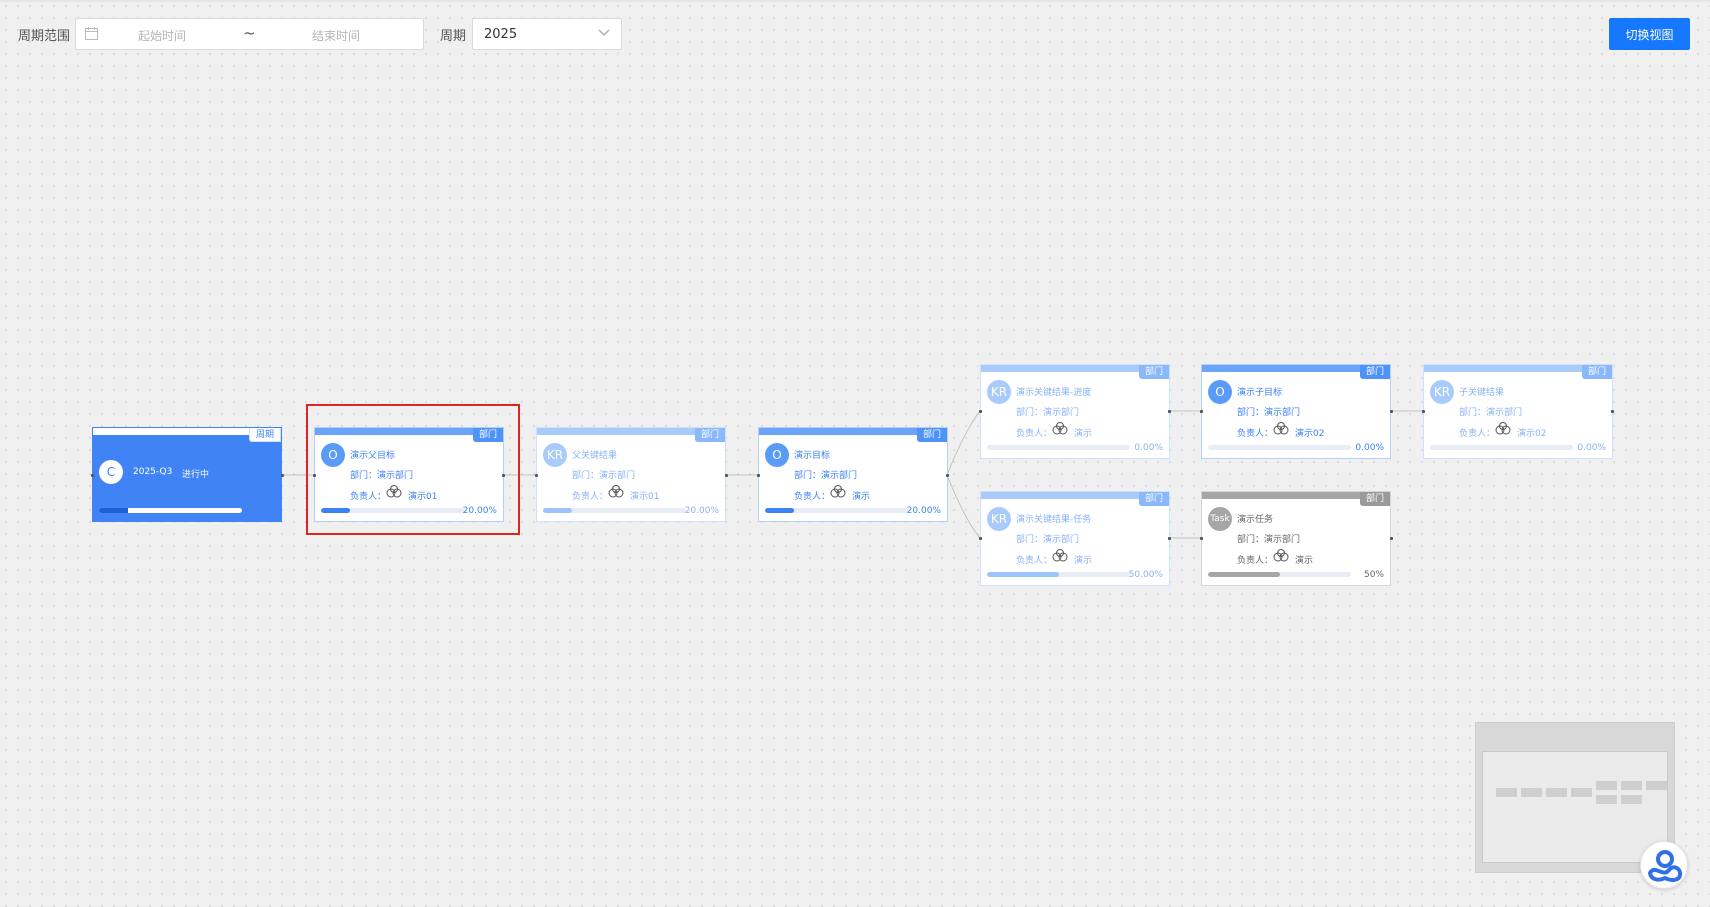 This screenshot has height=907, width=1710. What do you see at coordinates (1220, 519) in the screenshot?
I see `node-avatar: Task` at bounding box center [1220, 519].